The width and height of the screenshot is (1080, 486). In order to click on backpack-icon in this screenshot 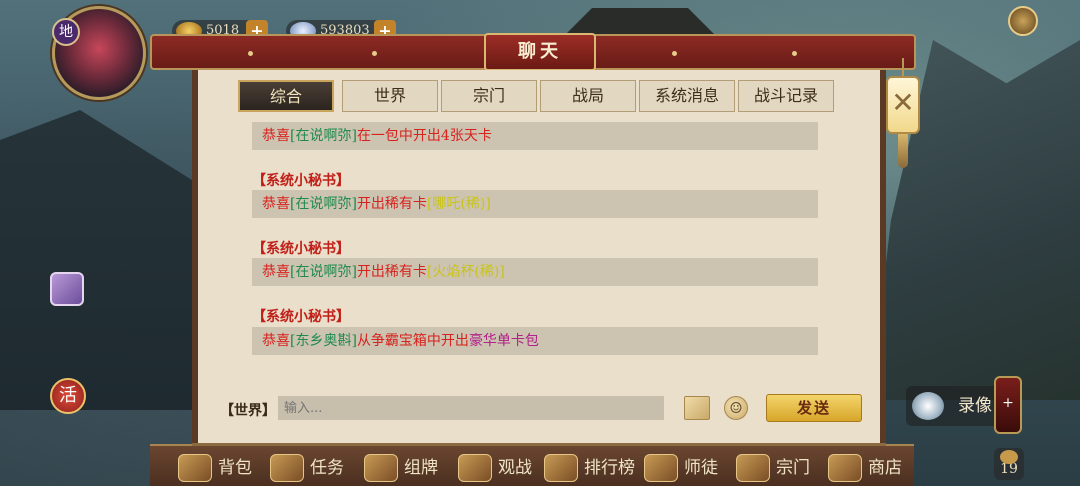, I will do `click(195, 468)`.